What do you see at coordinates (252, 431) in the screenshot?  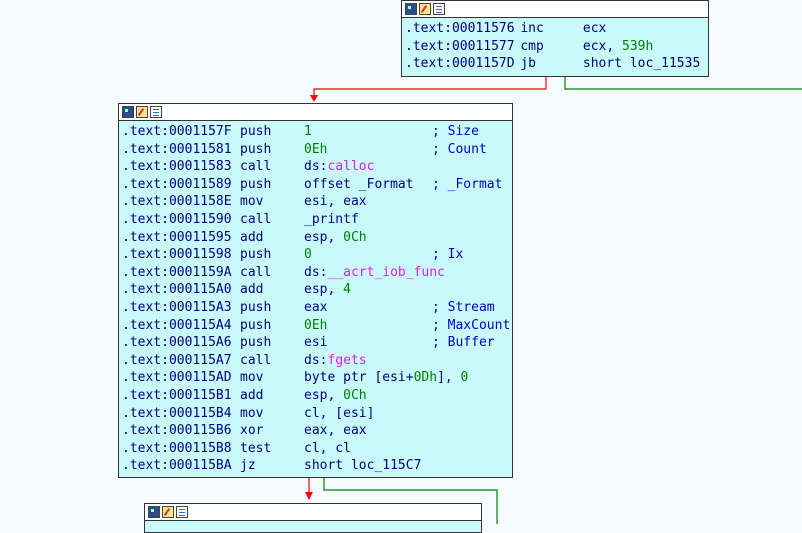 I see `mnemonic: xor` at bounding box center [252, 431].